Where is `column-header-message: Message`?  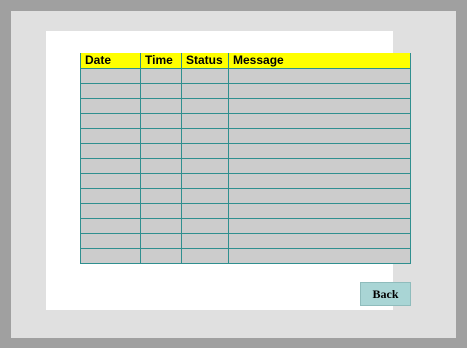 column-header-message: Message is located at coordinates (319, 61).